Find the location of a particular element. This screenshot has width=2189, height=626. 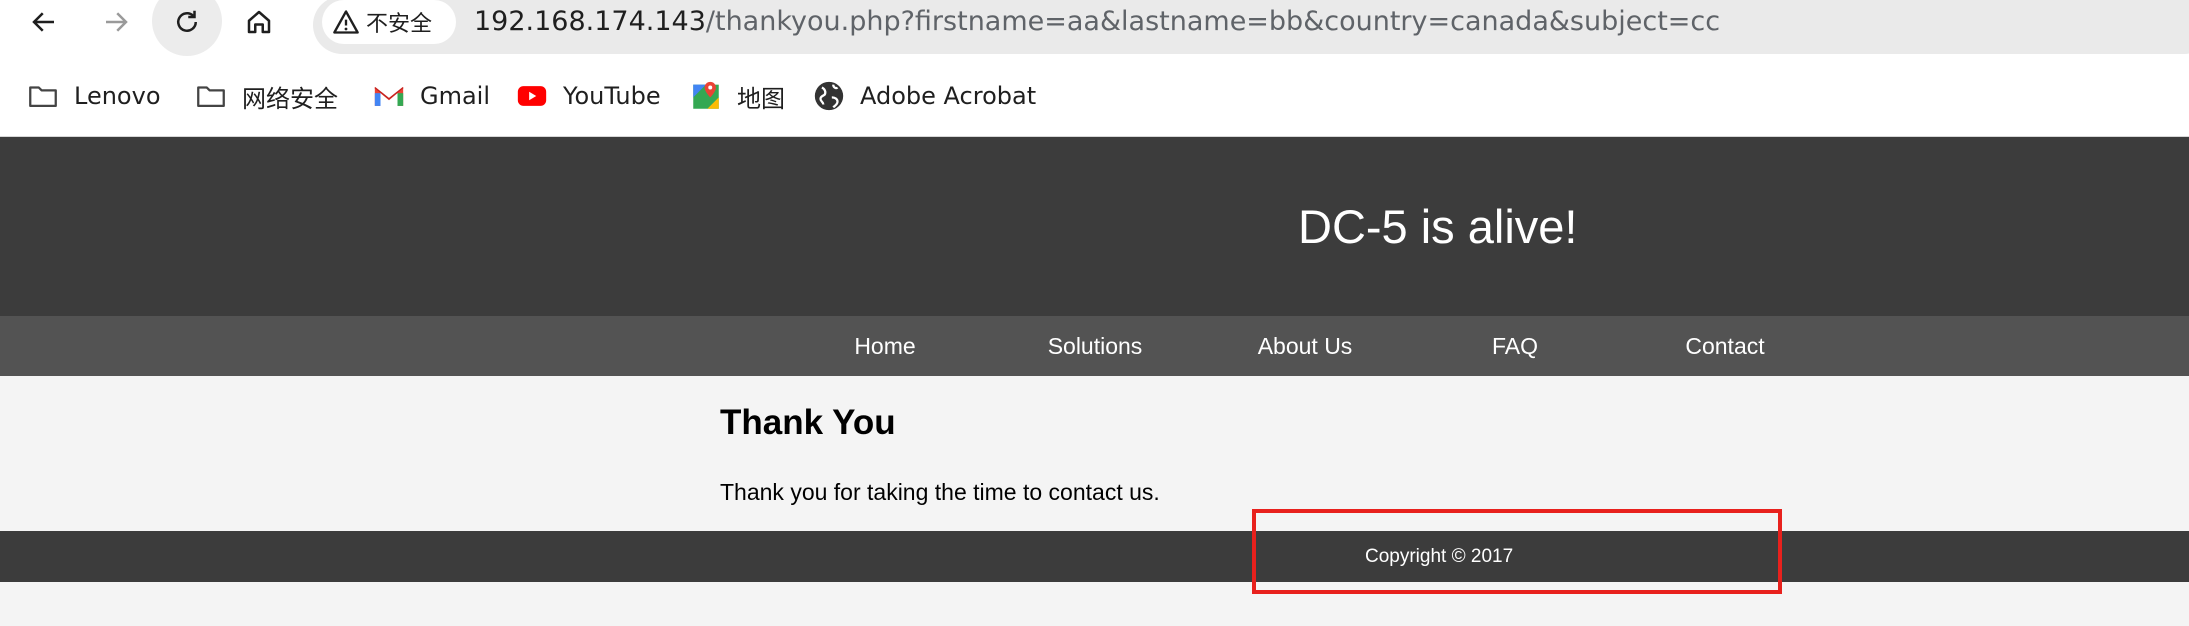

security-label: 不安全 is located at coordinates (399, 24).